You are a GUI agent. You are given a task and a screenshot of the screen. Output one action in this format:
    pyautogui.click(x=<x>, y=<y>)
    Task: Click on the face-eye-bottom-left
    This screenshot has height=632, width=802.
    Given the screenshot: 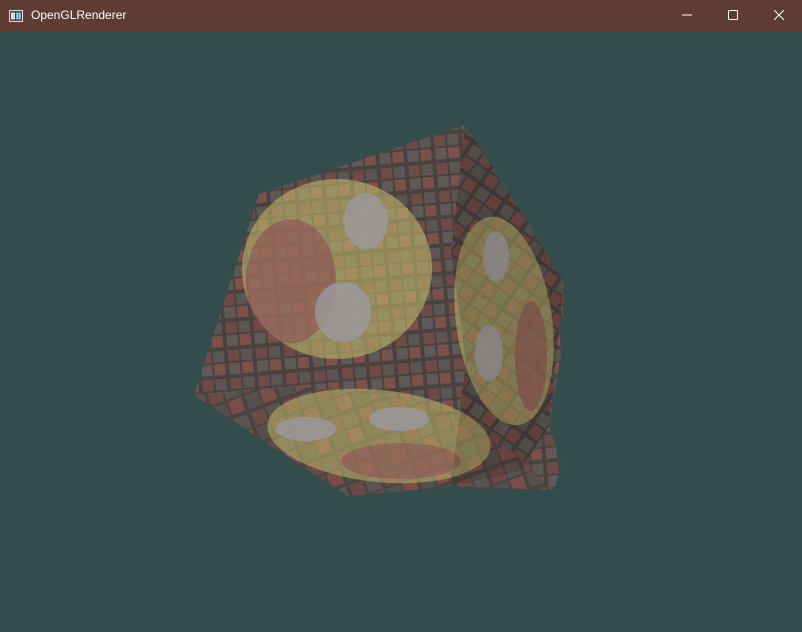 What is the action you would take?
    pyautogui.click(x=306, y=429)
    